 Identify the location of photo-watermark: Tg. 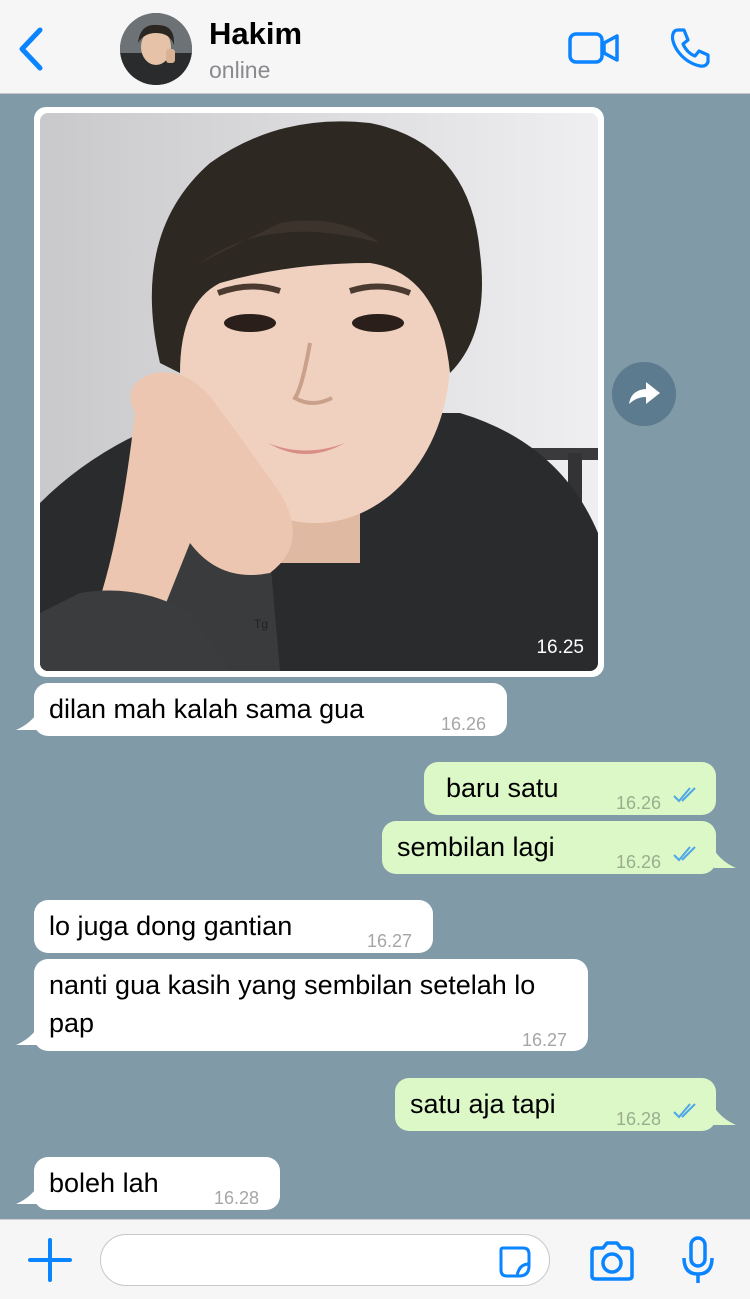
(261, 624).